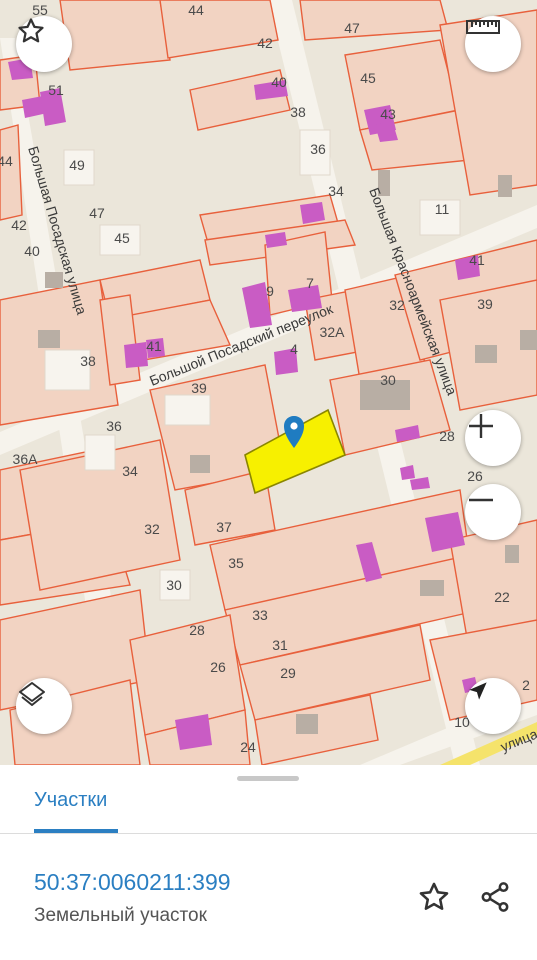 Image resolution: width=537 pixels, height=960 pixels. What do you see at coordinates (268, 833) in the screenshot?
I see `divider` at bounding box center [268, 833].